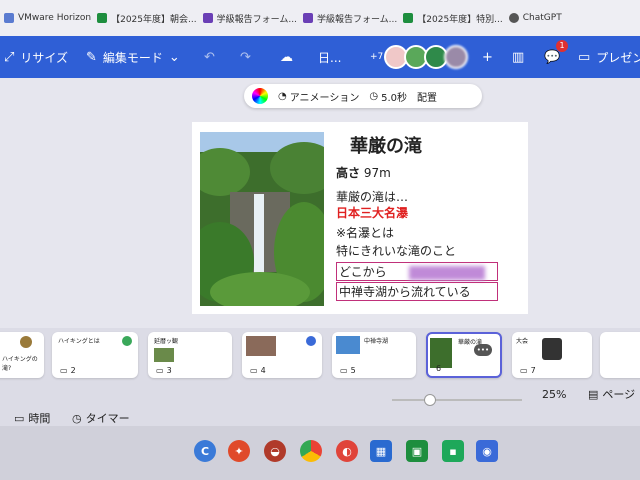  What do you see at coordinates (174, 57) in the screenshot?
I see `chevron-down-icon: ⌄` at bounding box center [174, 57].